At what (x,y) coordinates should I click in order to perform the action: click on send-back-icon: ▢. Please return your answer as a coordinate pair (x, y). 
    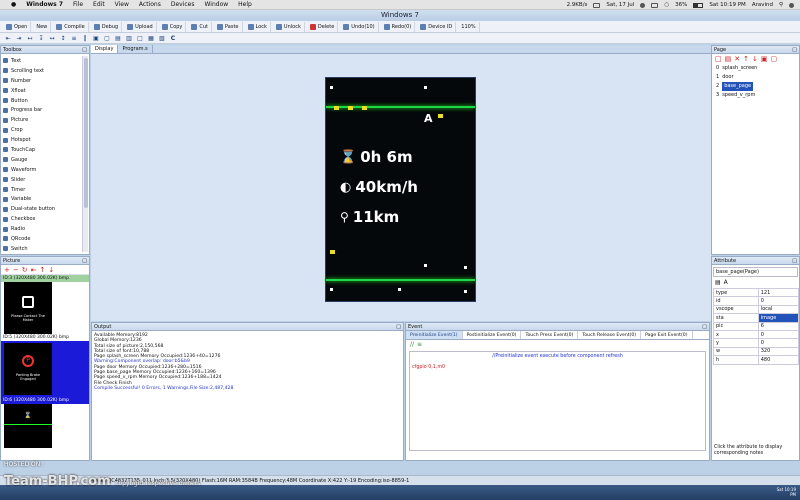
    Looking at the image, I should click on (107, 38).